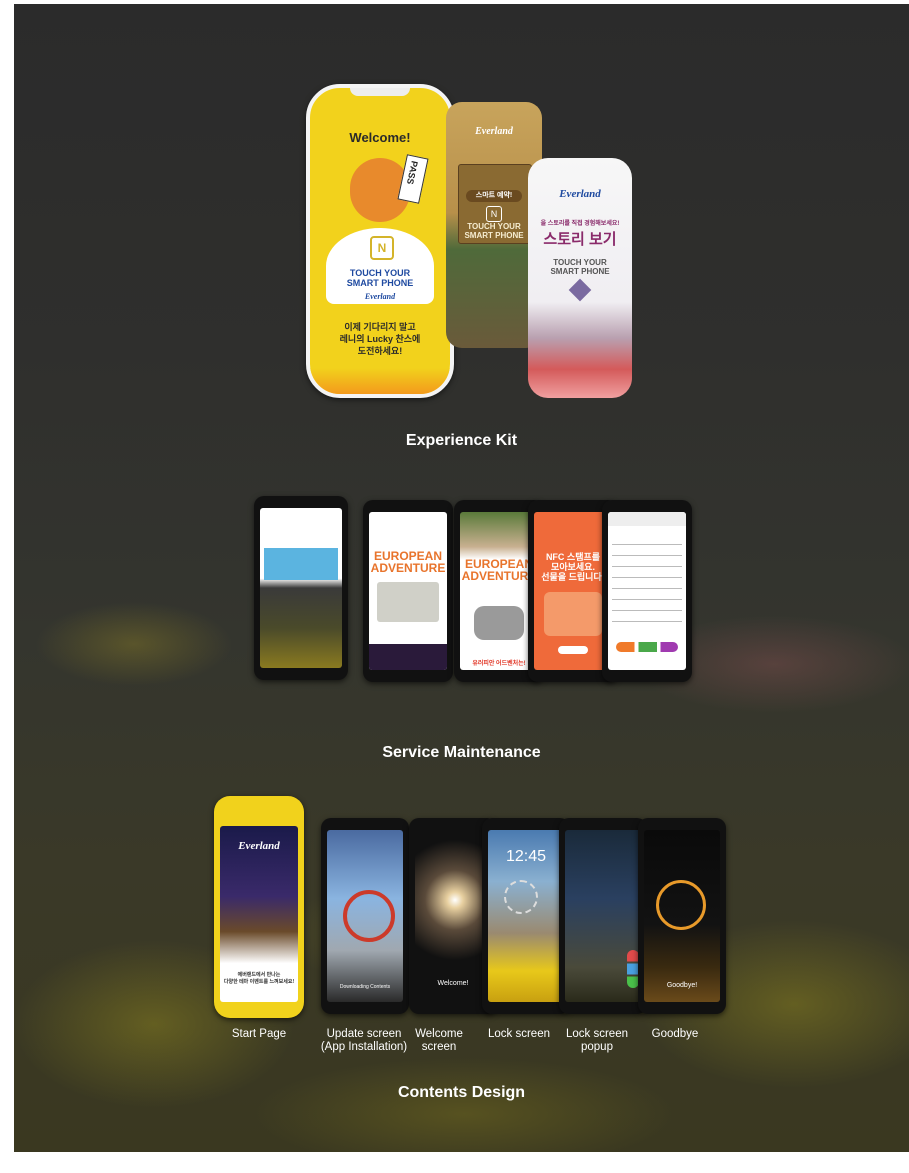 The width and height of the screenshot is (909, 1173). I want to click on map-illustration, so click(499, 623).